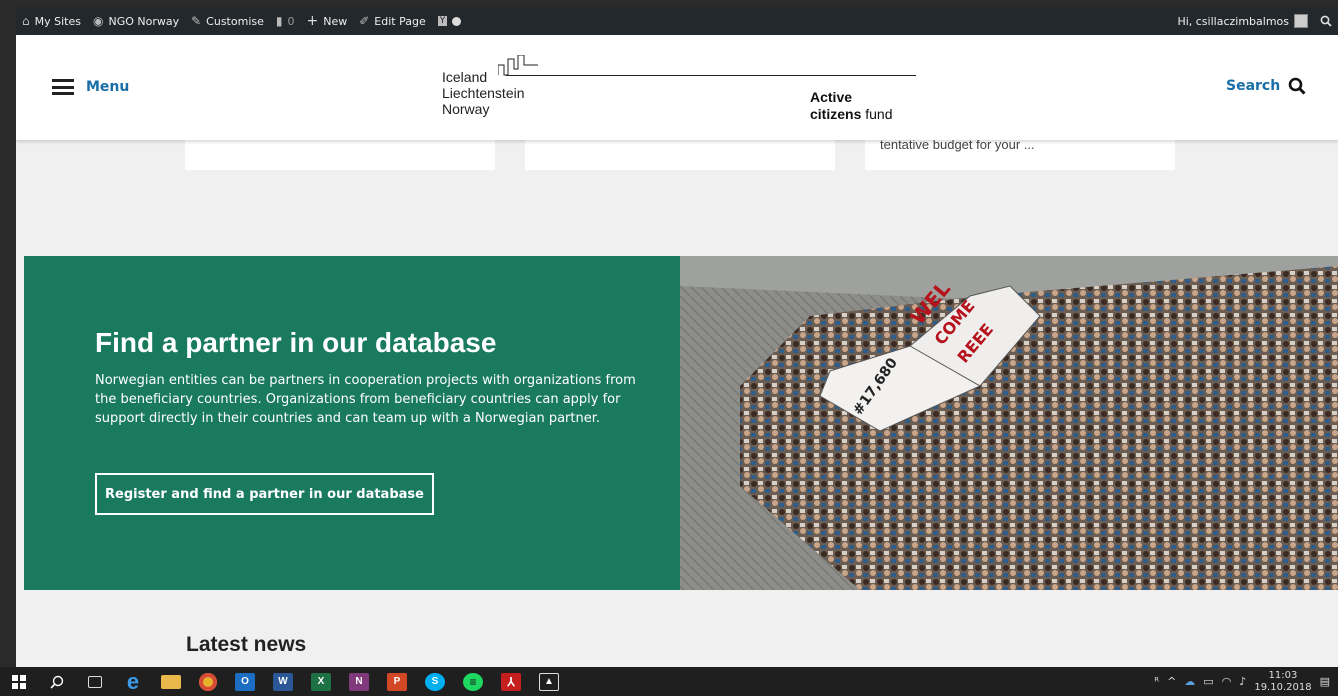  I want to click on wordpress-icon: ⌂, so click(26, 21).